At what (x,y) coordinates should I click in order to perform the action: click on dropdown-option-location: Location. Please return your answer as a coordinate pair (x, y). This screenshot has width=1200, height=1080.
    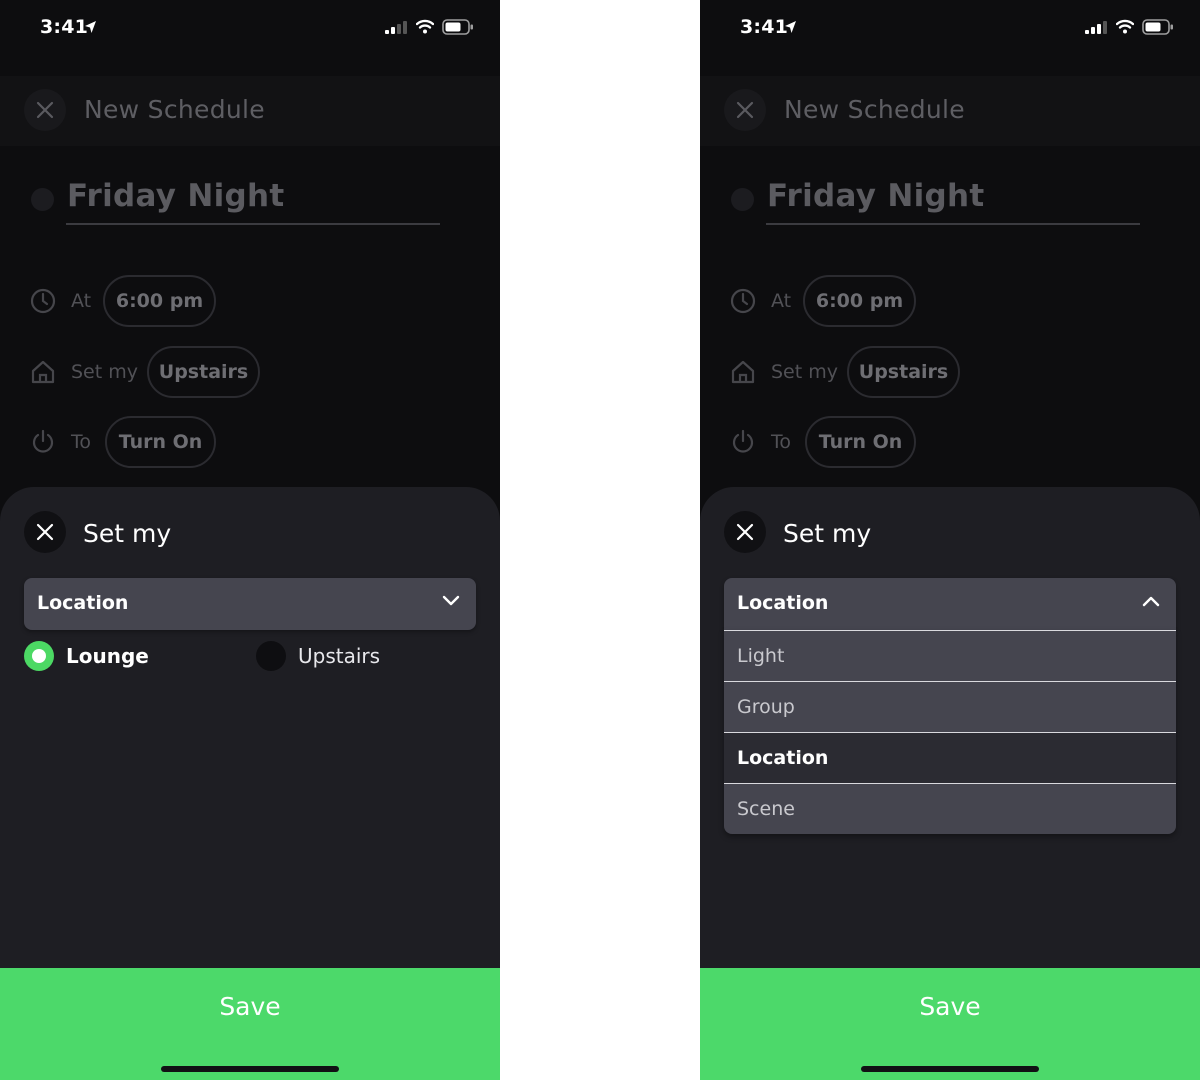
    Looking at the image, I should click on (950, 757).